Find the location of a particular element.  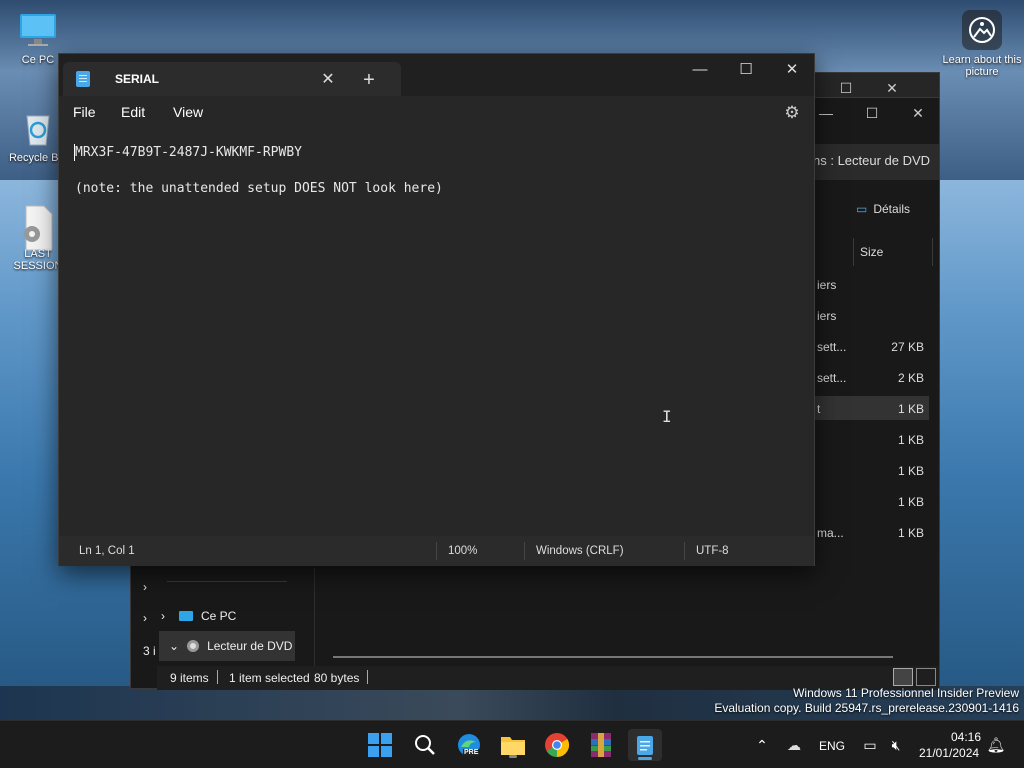

nav-pane-border is located at coordinates (314, 618).